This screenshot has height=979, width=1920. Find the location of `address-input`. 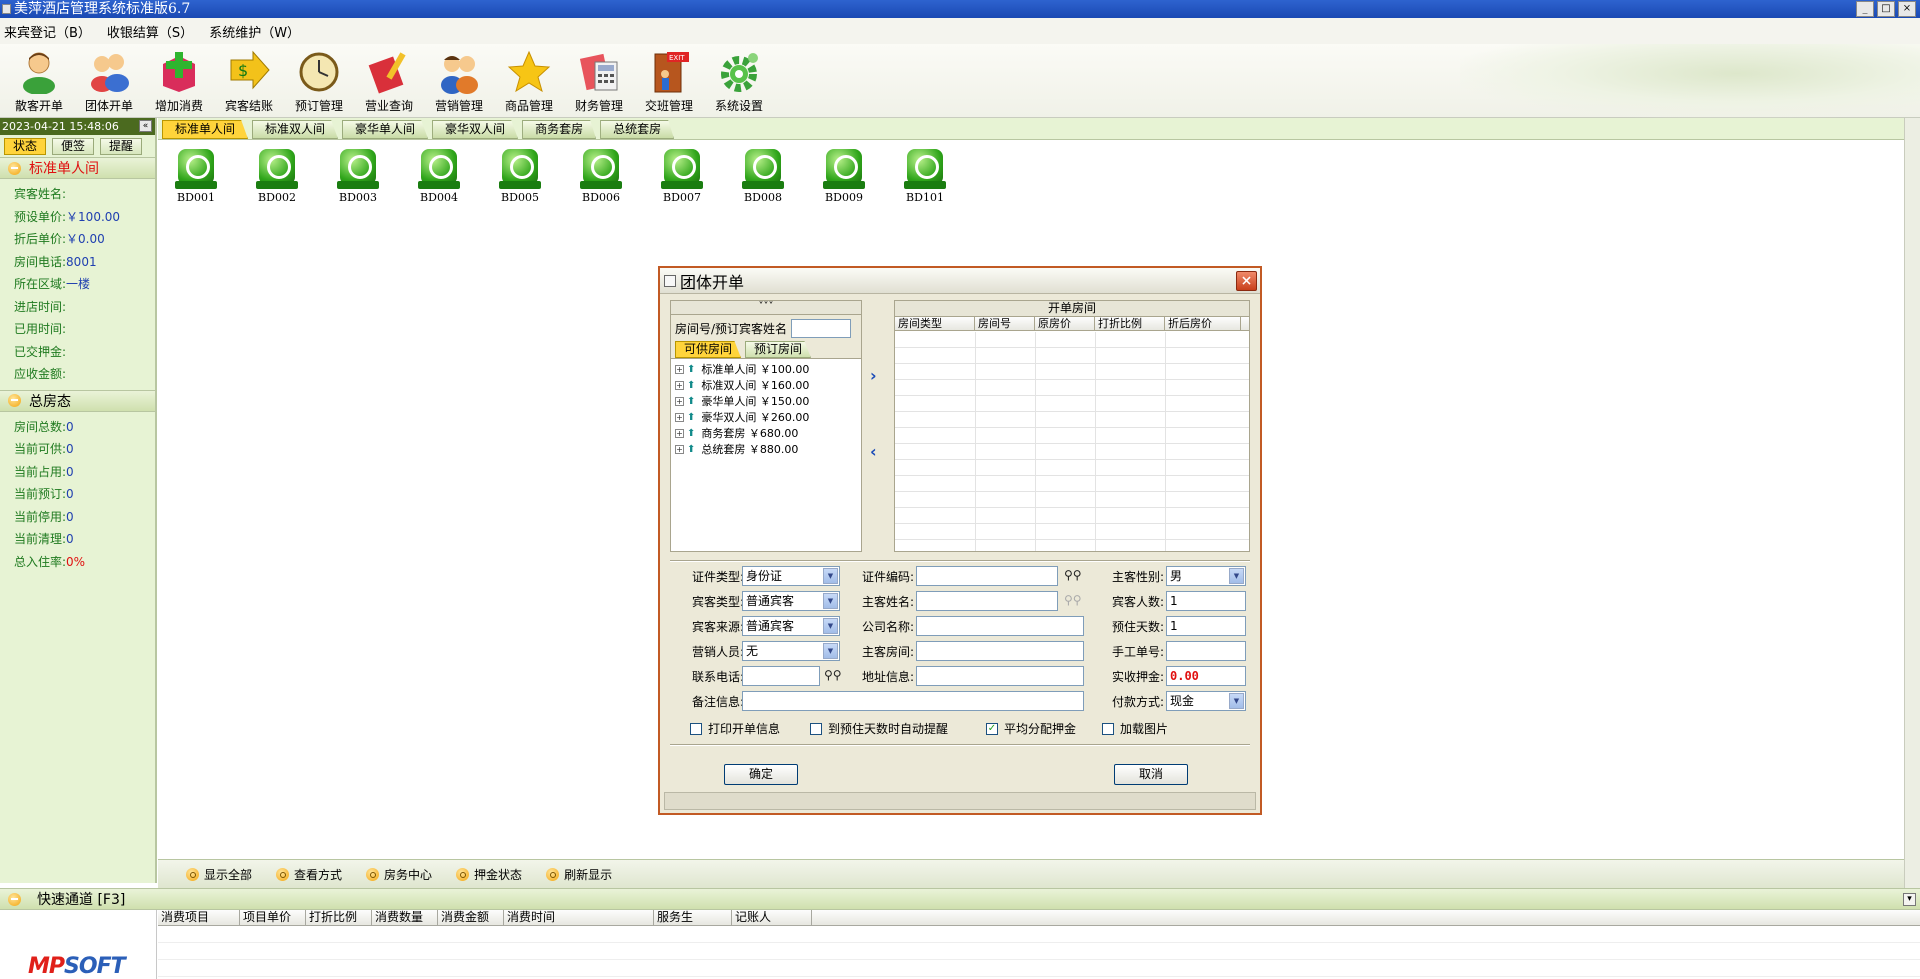

address-input is located at coordinates (1000, 676).